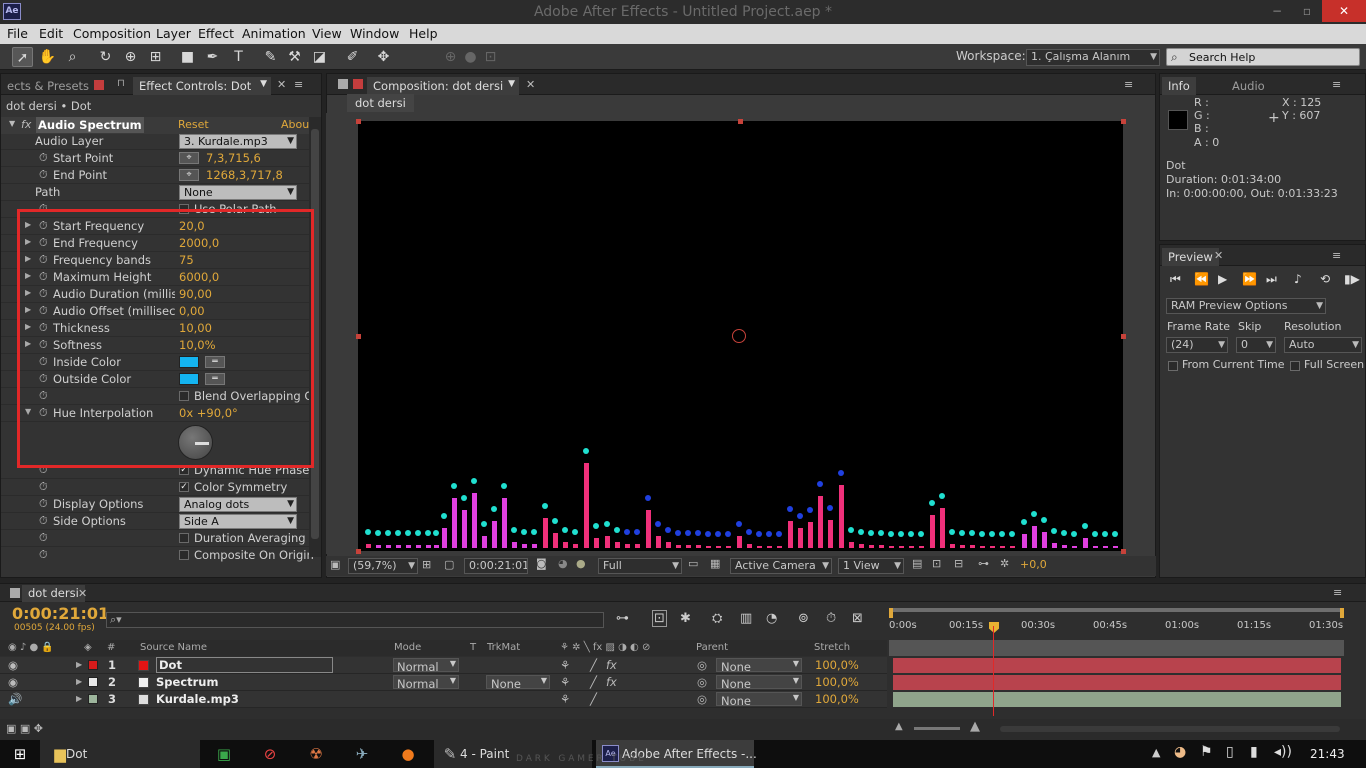 This screenshot has height=768, width=1366. I want to click on layer-name: Kurdale.mp3, so click(197, 699).